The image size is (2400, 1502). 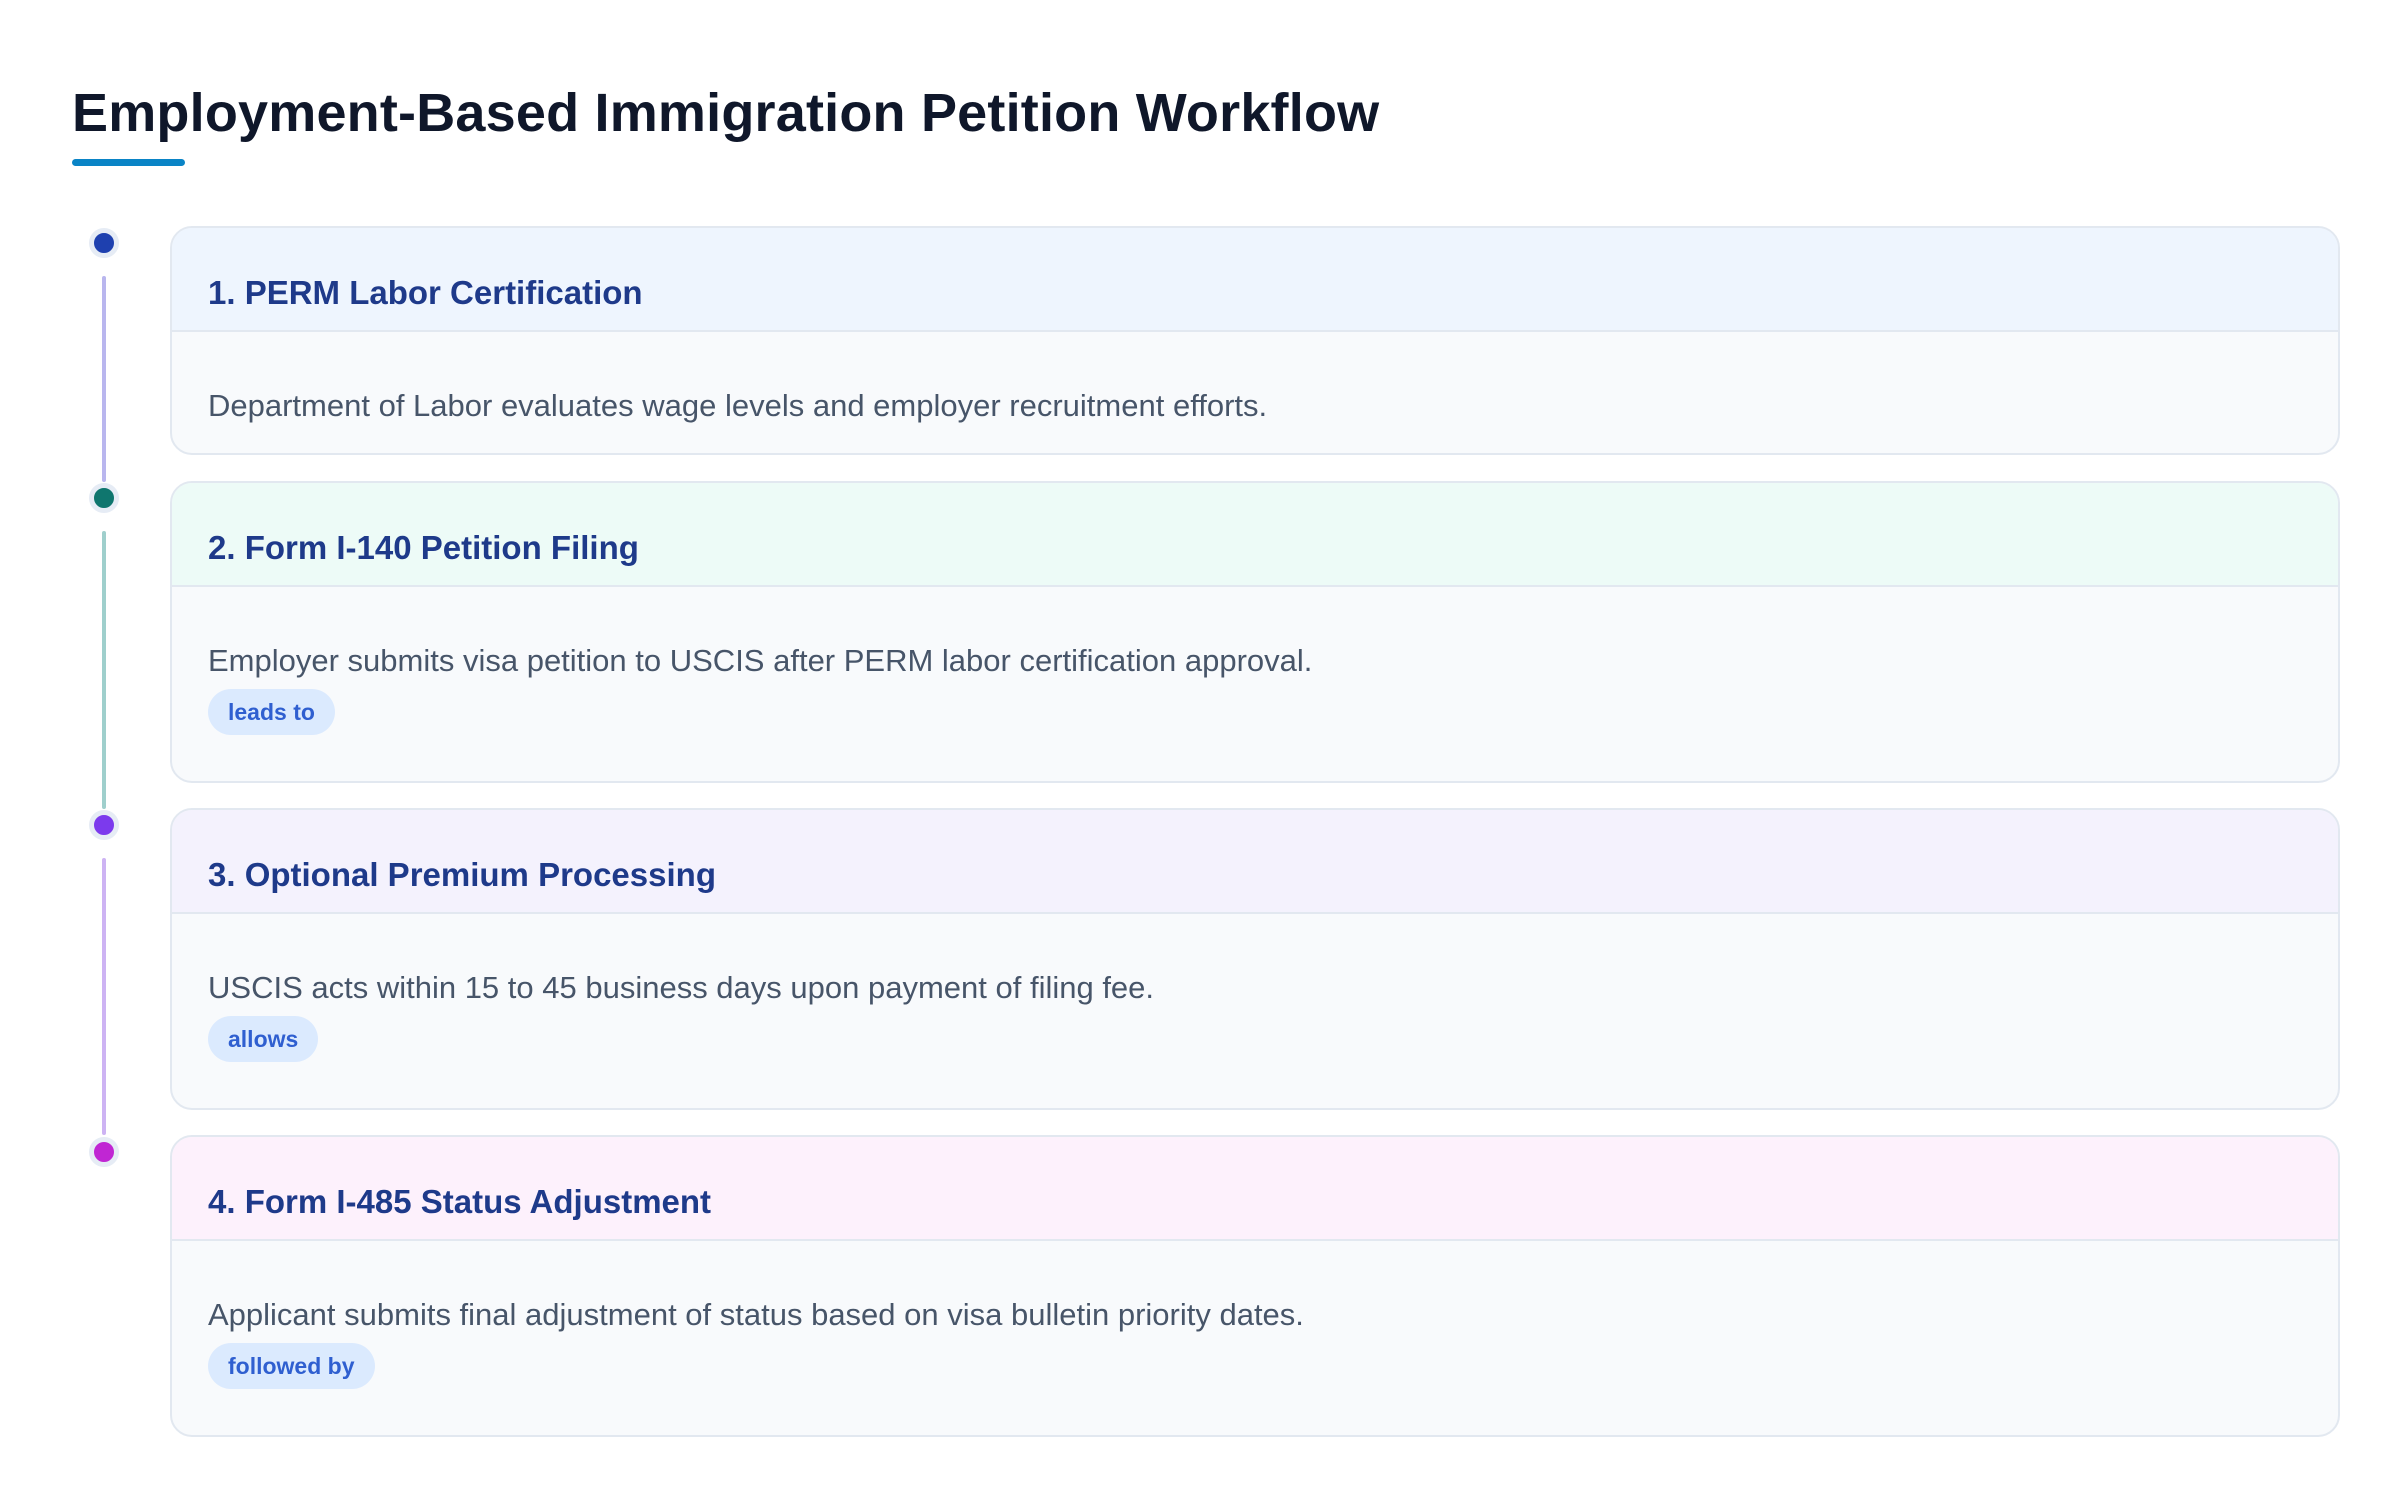 I want to click on step-title: 2. Form I-140 Petition Filing, so click(x=423, y=547).